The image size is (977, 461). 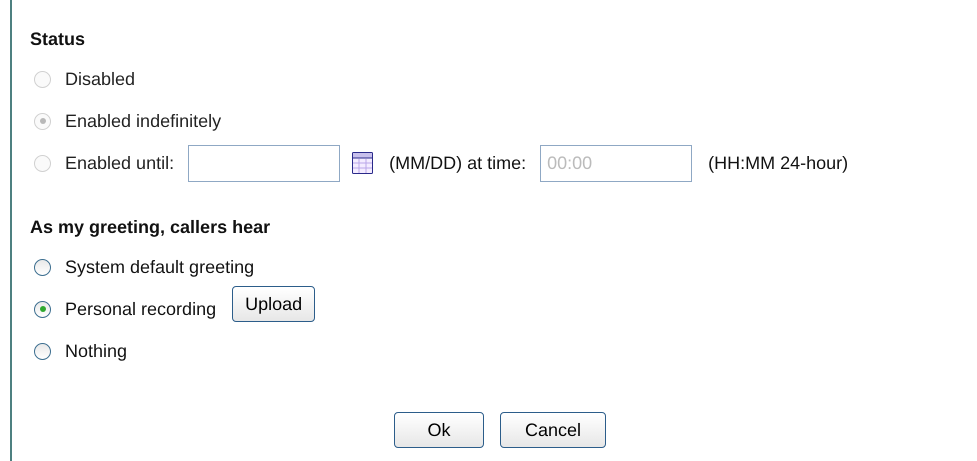 I want to click on radio-label: Enabled indefinitely, so click(x=143, y=121).